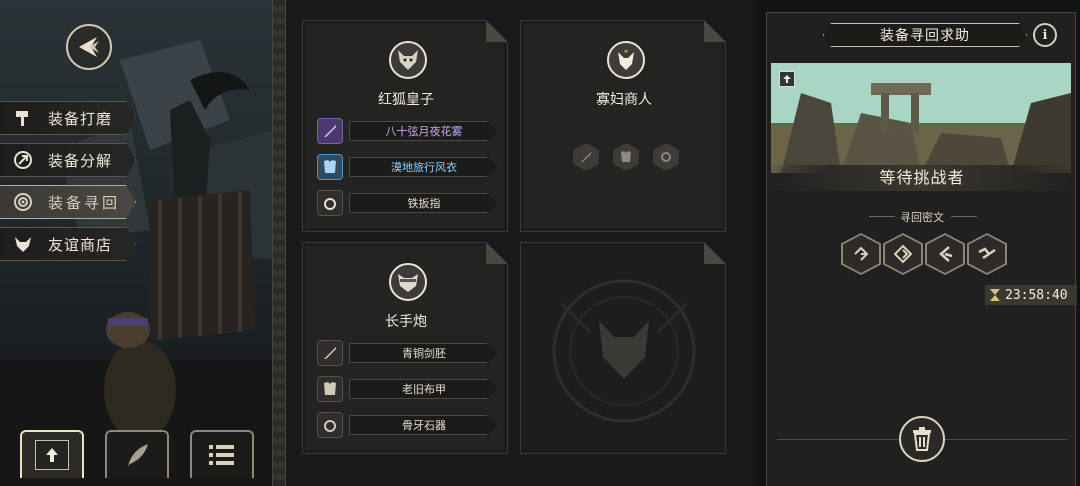  What do you see at coordinates (408, 282) in the screenshot?
I see `cat-portrait-icon` at bounding box center [408, 282].